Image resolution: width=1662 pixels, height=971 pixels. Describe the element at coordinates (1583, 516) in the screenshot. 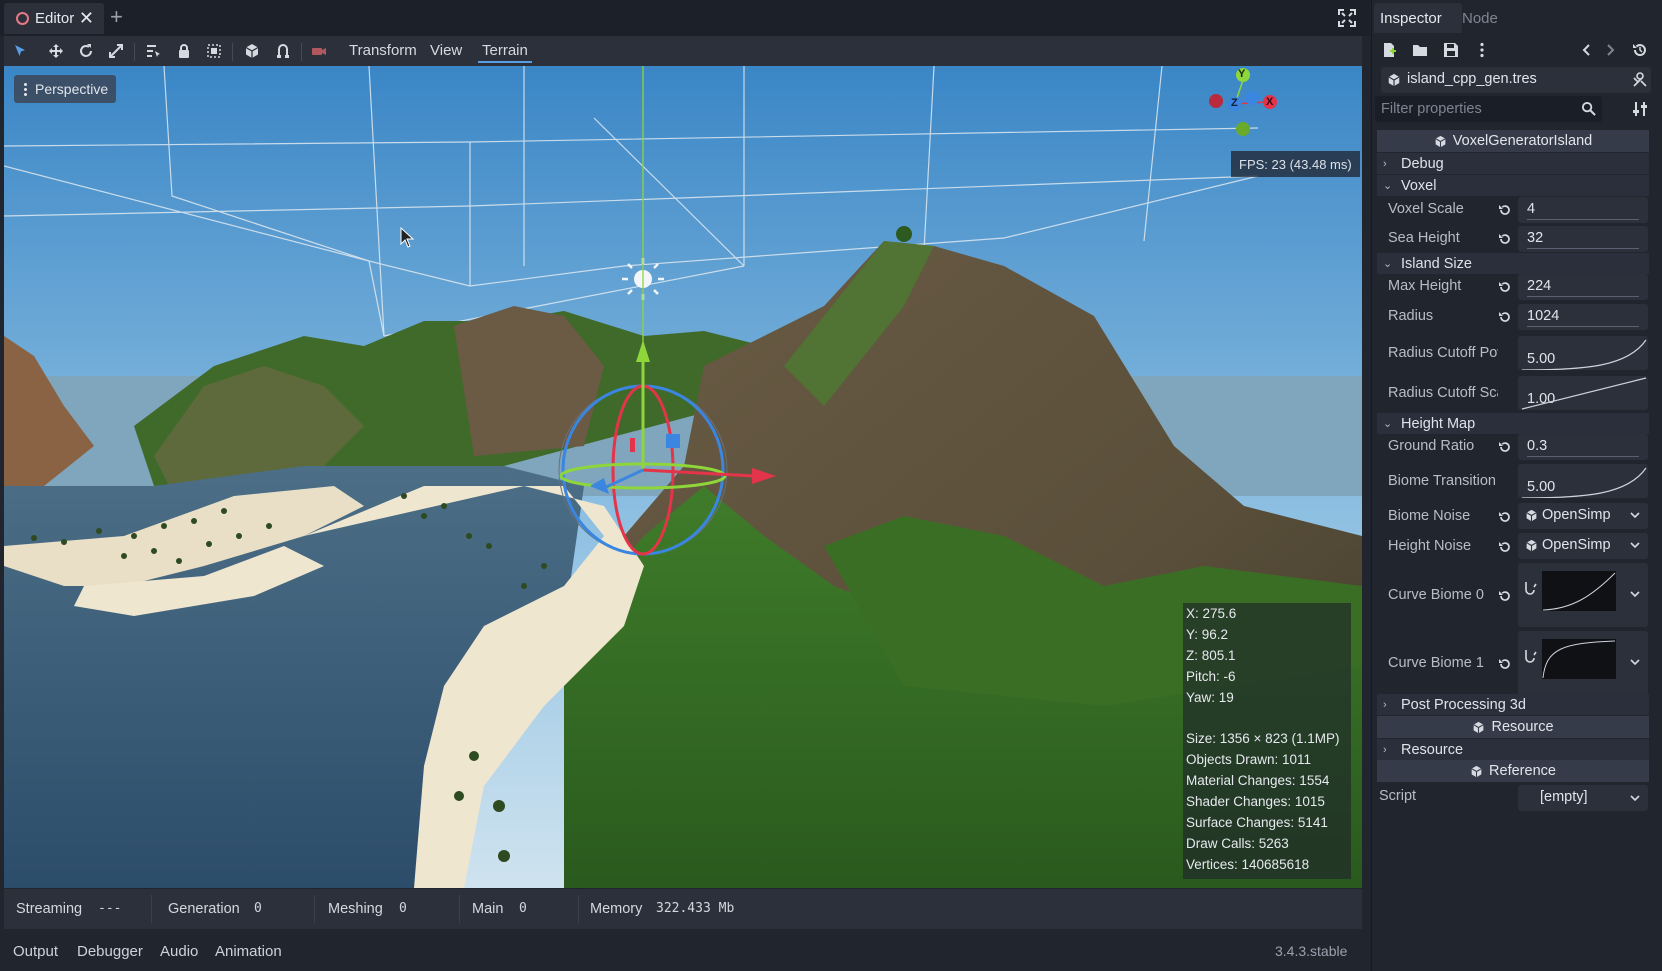

I see `prop-biome-noise-field: OpenSimp` at that location.